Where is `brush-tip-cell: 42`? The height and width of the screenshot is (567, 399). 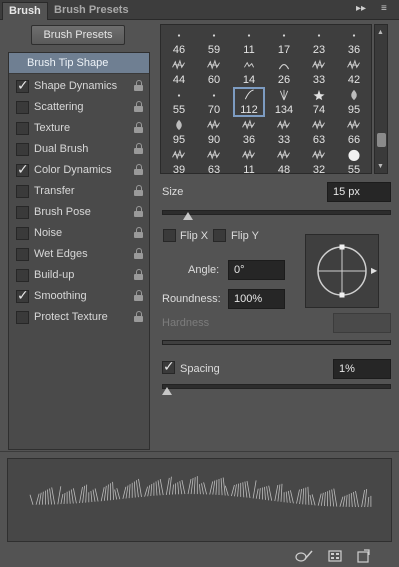 brush-tip-cell: 42 is located at coordinates (354, 72).